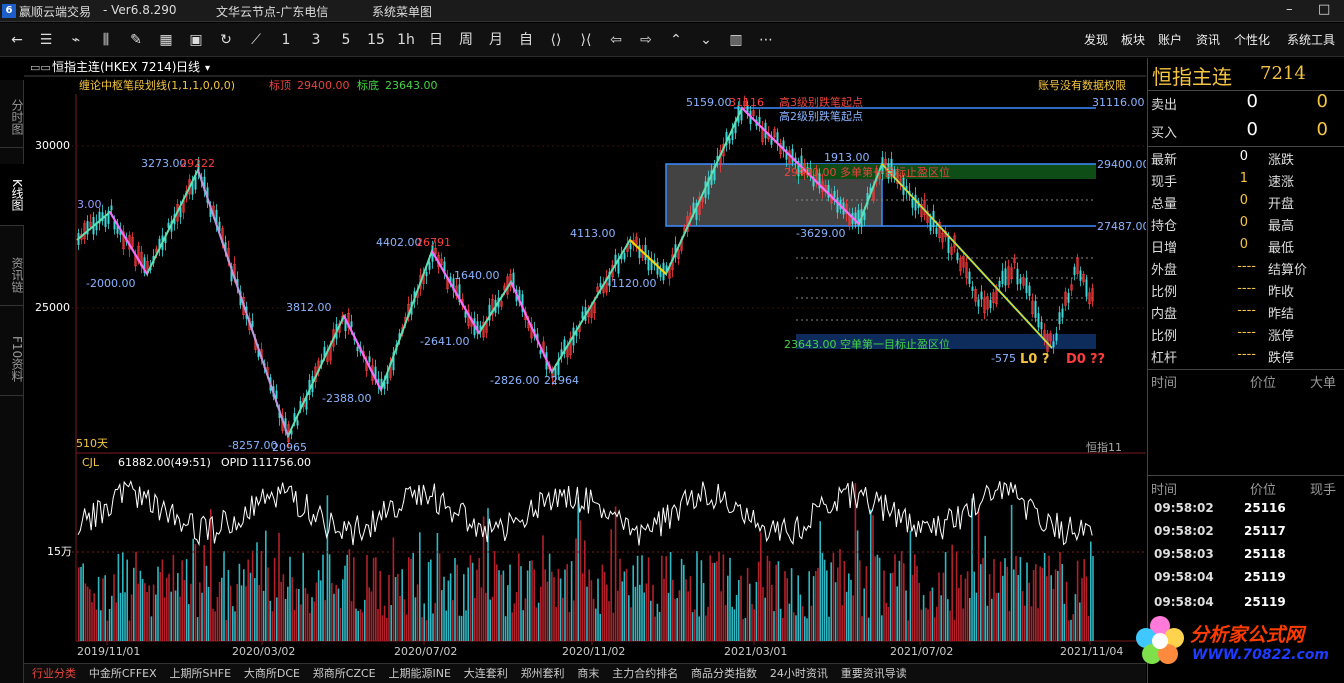 The width and height of the screenshot is (1344, 683). I want to click on grid-icon: ▦, so click(166, 40).